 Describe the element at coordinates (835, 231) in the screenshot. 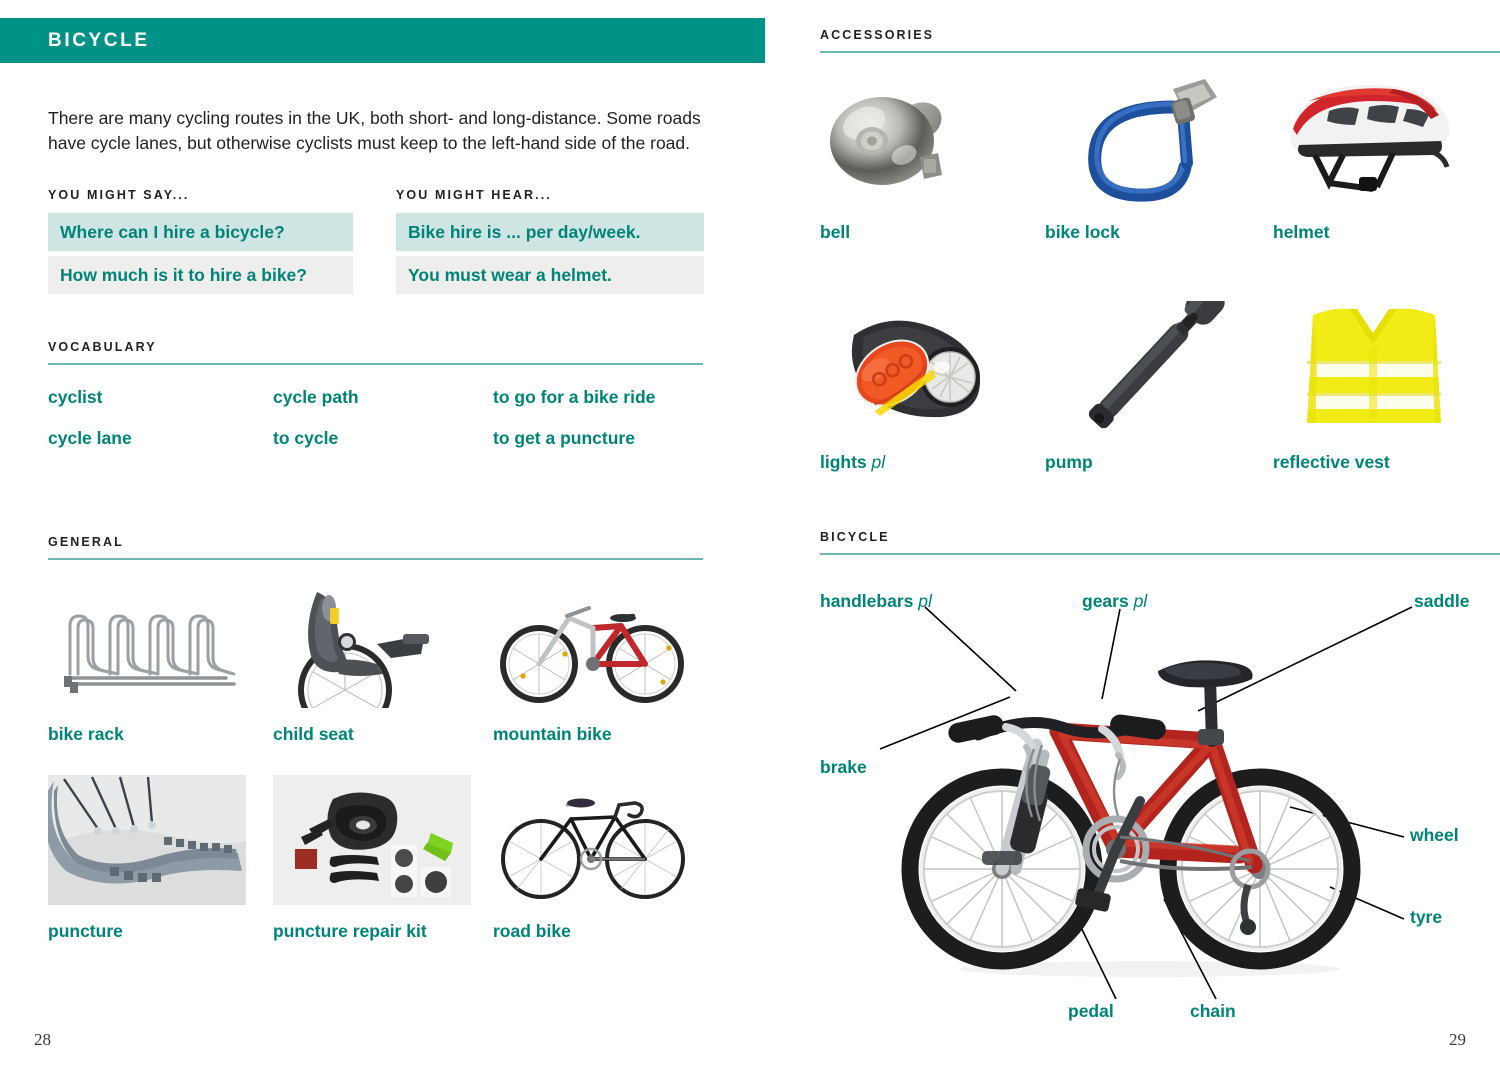

I see `accessory-label: bell` at that location.